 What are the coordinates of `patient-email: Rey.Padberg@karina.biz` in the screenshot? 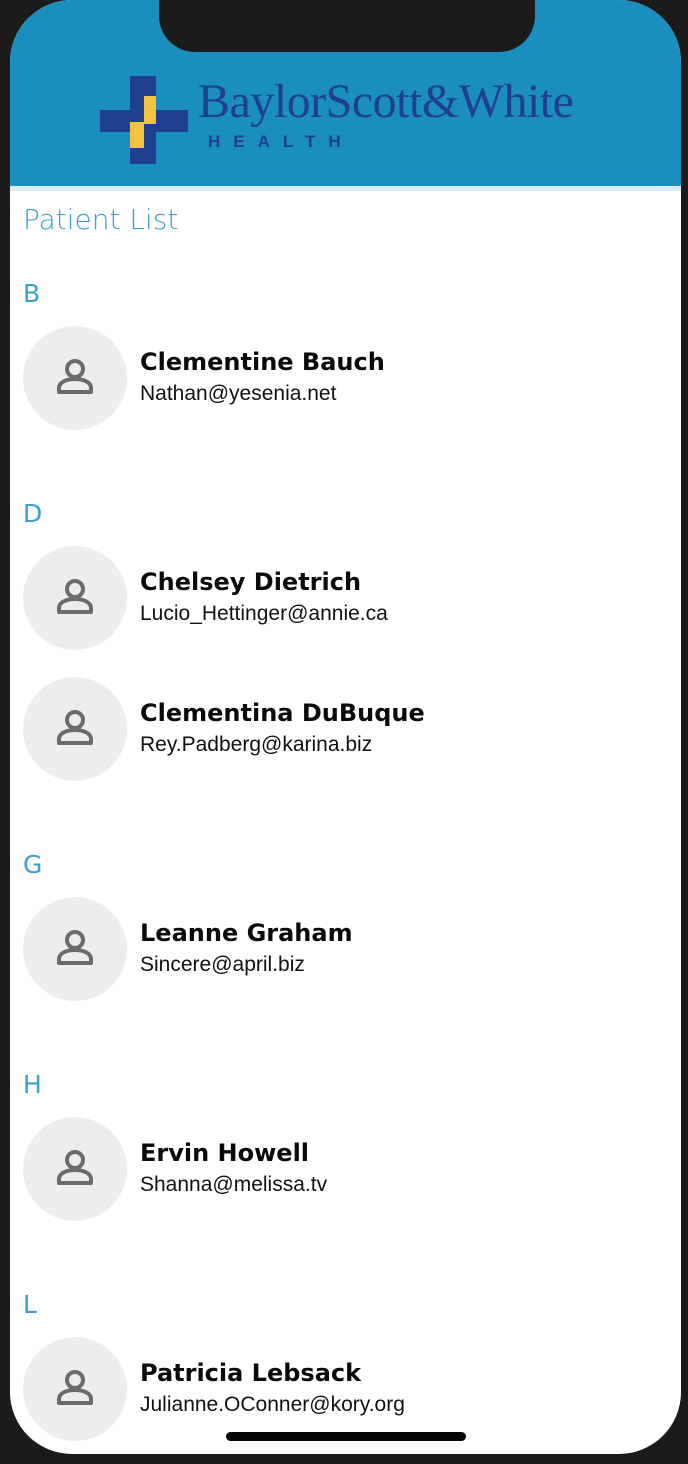 It's located at (256, 744).